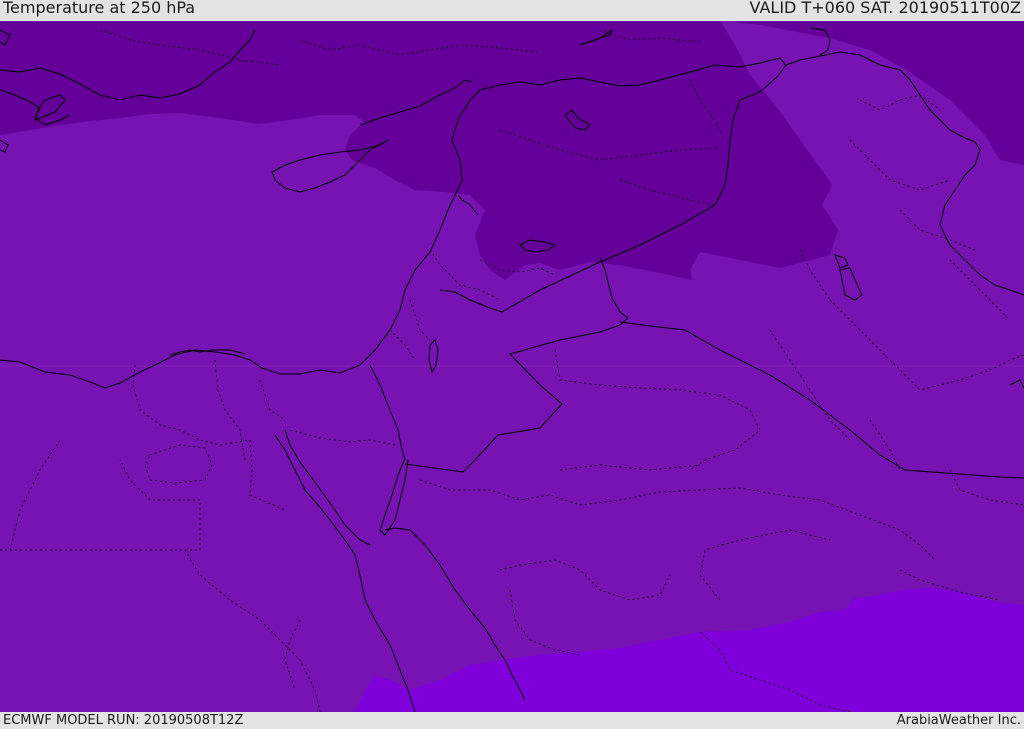 Image resolution: width=1024 pixels, height=729 pixels. I want to click on brand-label: ArabiaWeather Inc., so click(958, 720).